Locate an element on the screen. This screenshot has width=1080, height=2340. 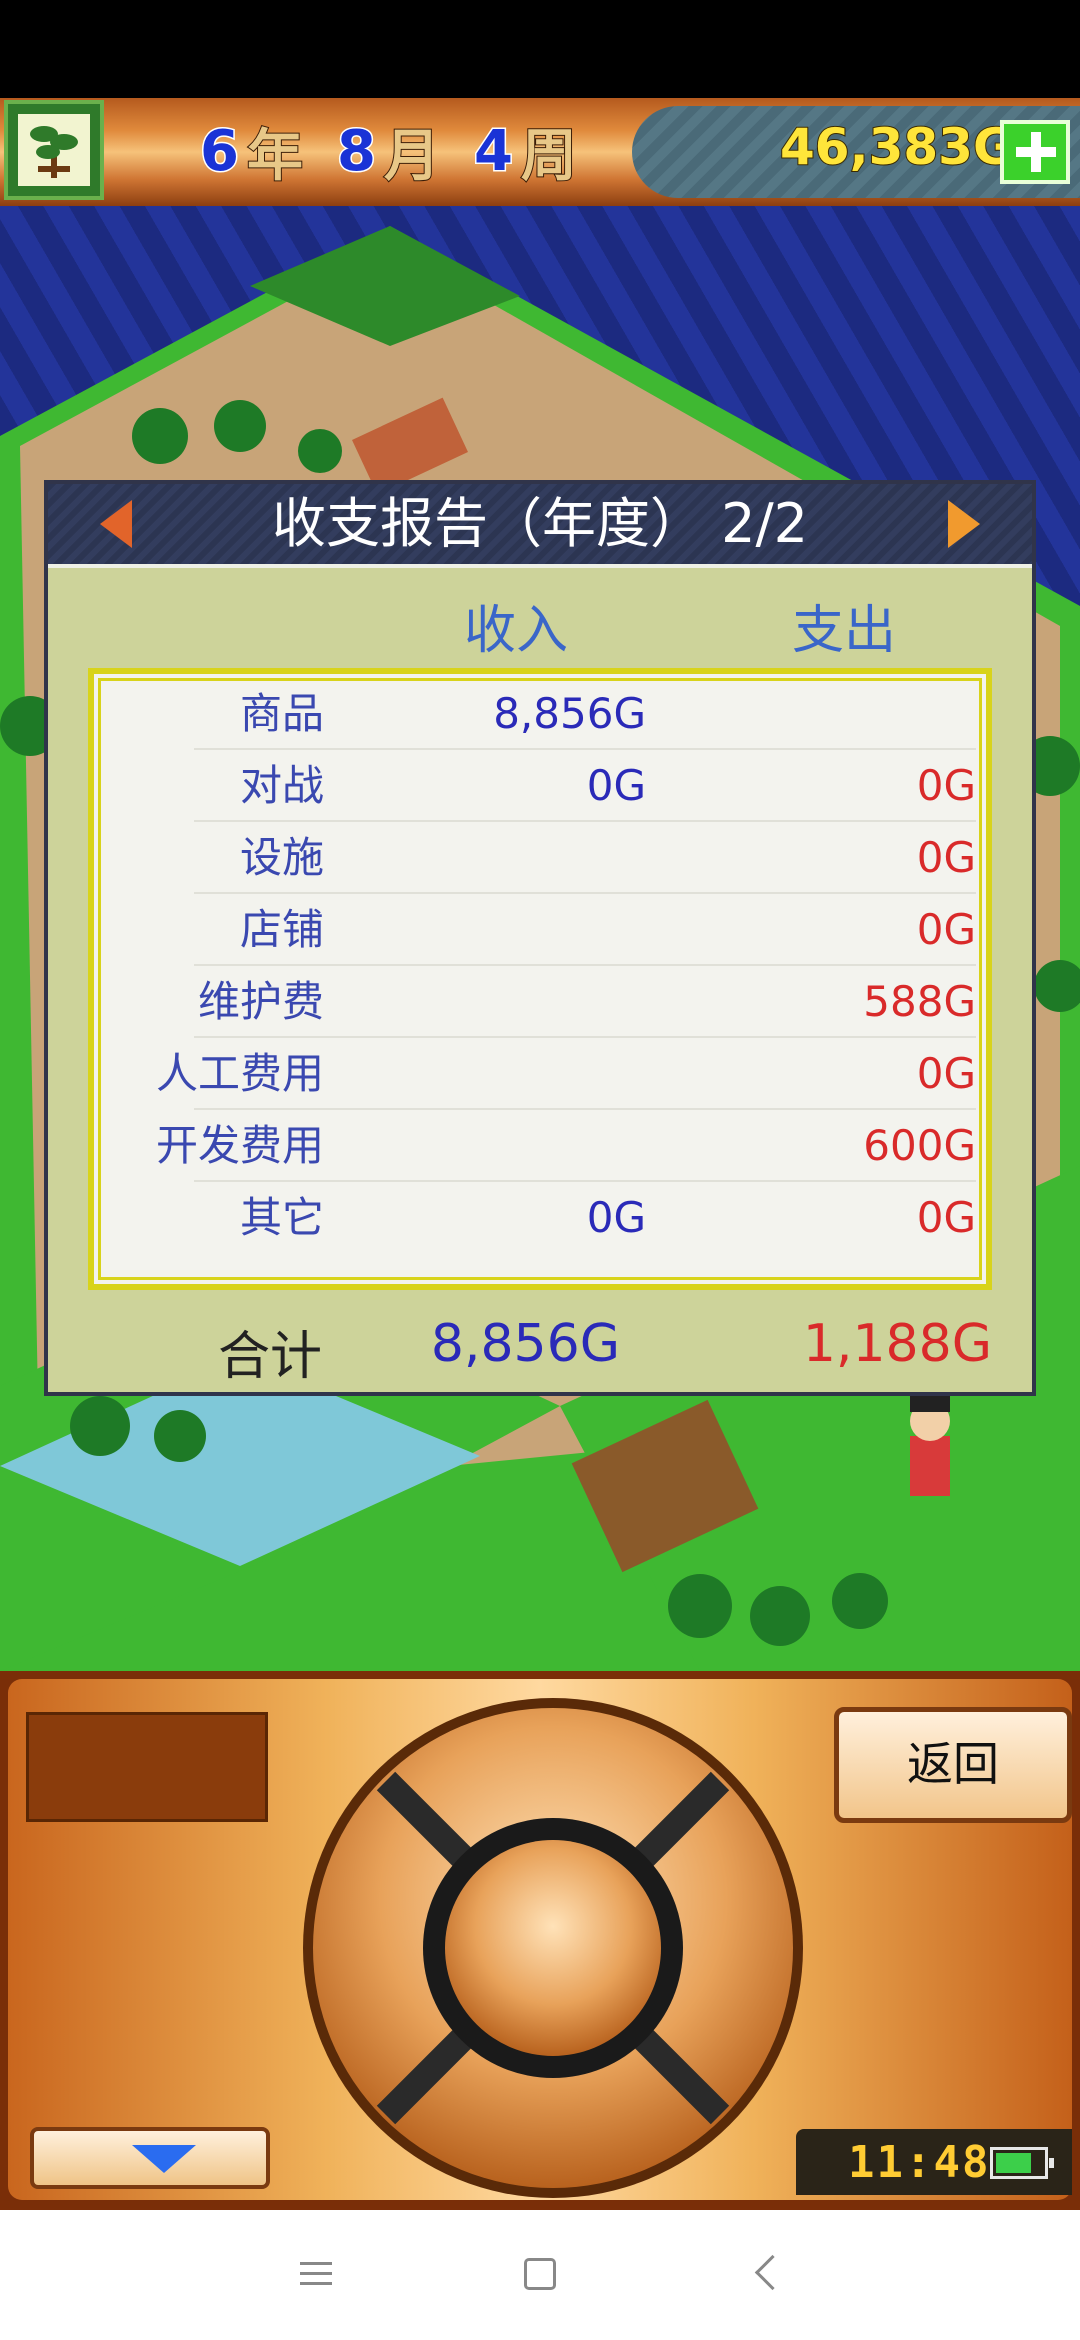
week-number: 4 is located at coordinates (493, 151).